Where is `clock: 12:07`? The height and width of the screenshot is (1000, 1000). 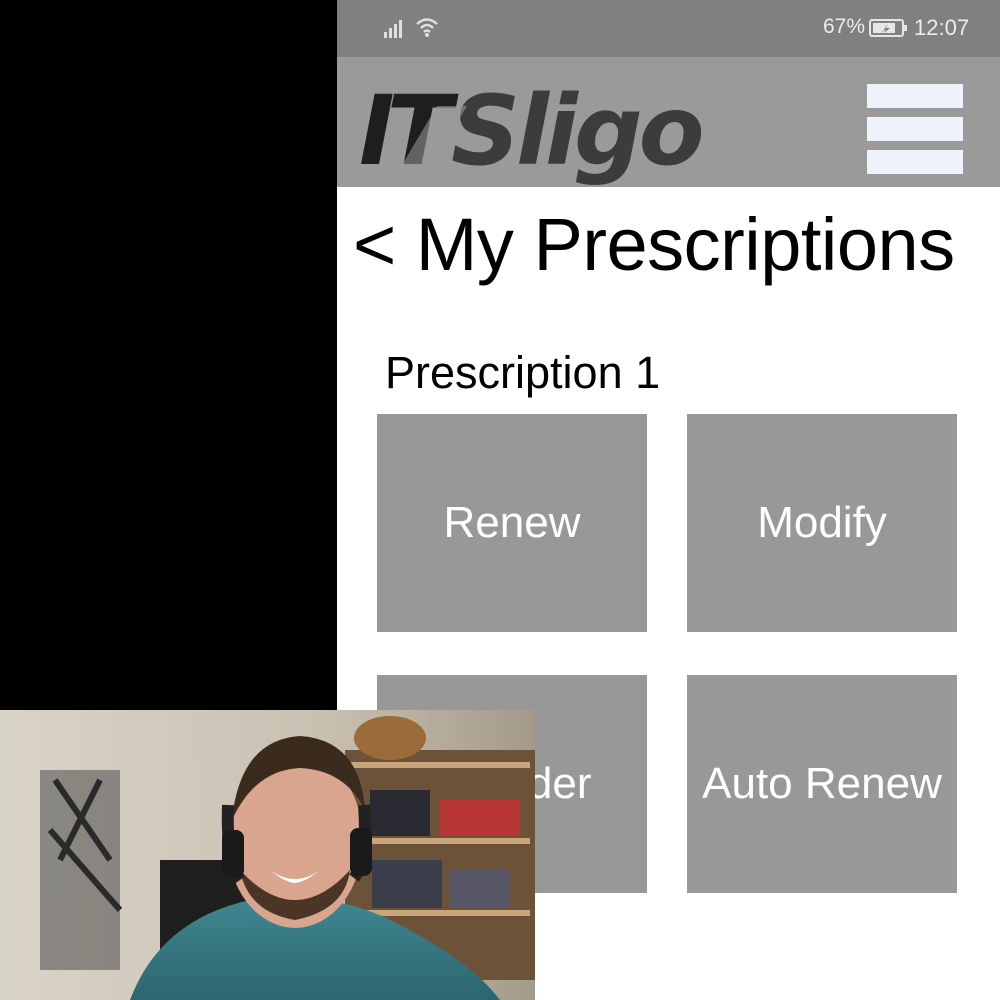
clock: 12:07 is located at coordinates (942, 27).